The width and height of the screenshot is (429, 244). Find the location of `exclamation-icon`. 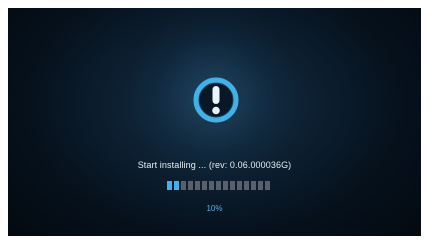

exclamation-icon is located at coordinates (216, 100).